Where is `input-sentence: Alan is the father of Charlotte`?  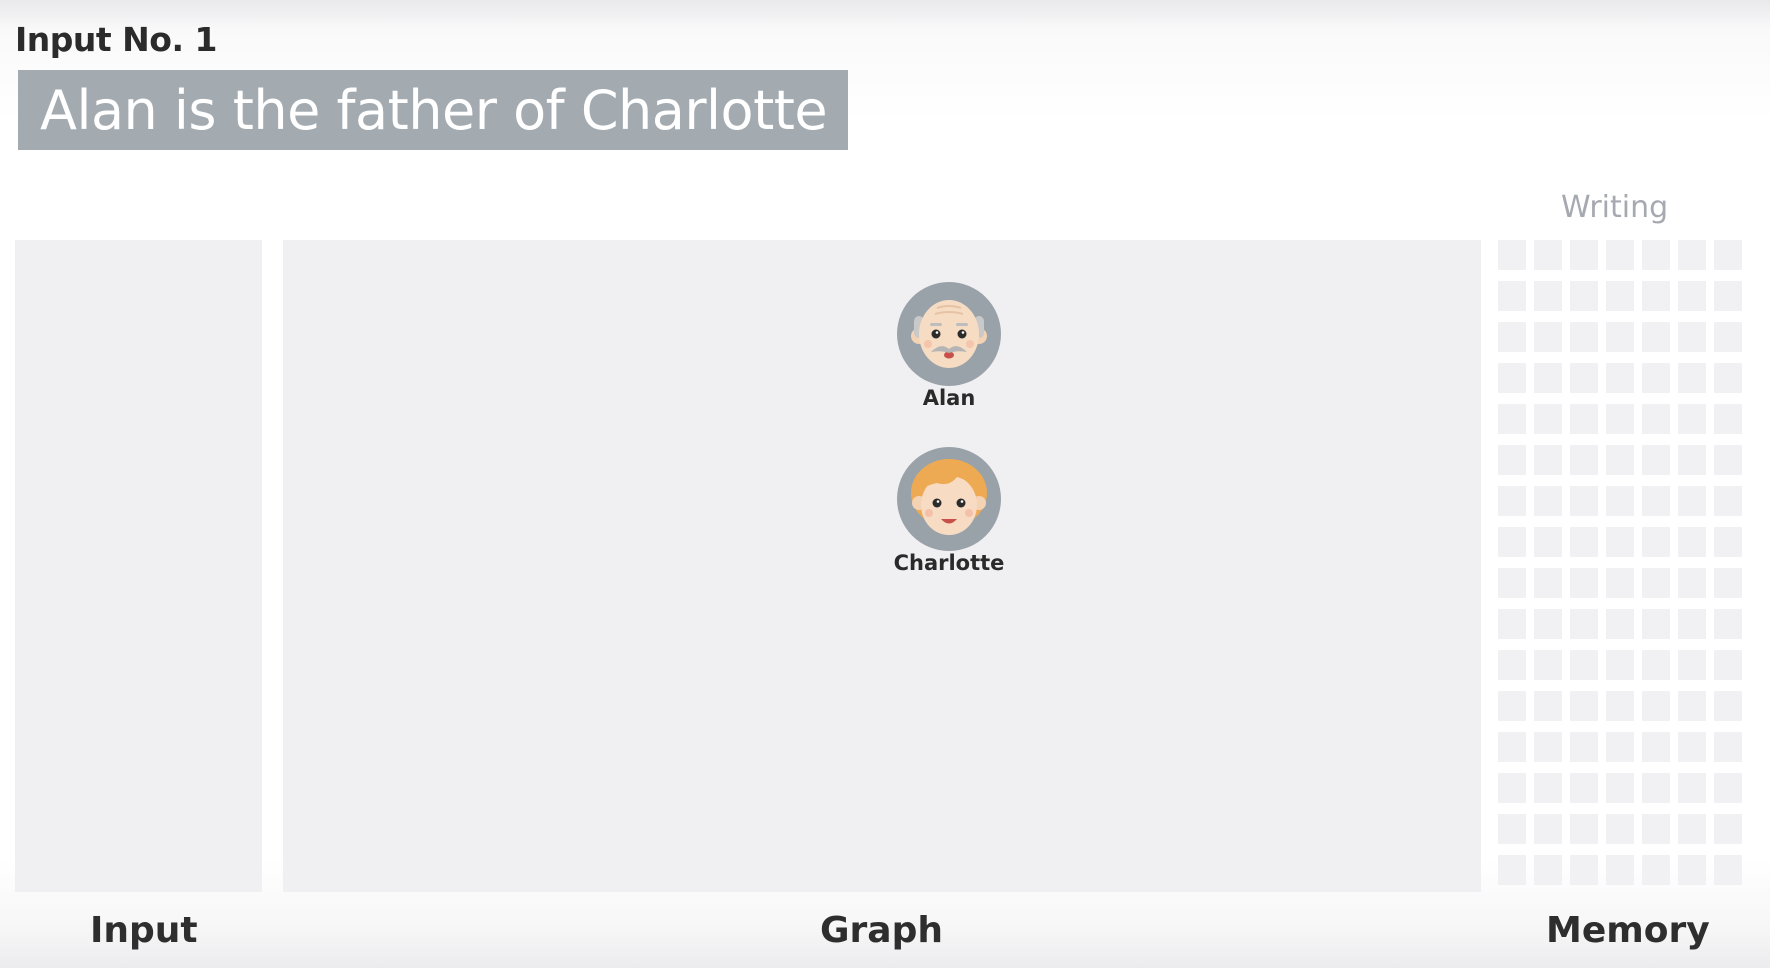 input-sentence: Alan is the father of Charlotte is located at coordinates (434, 110).